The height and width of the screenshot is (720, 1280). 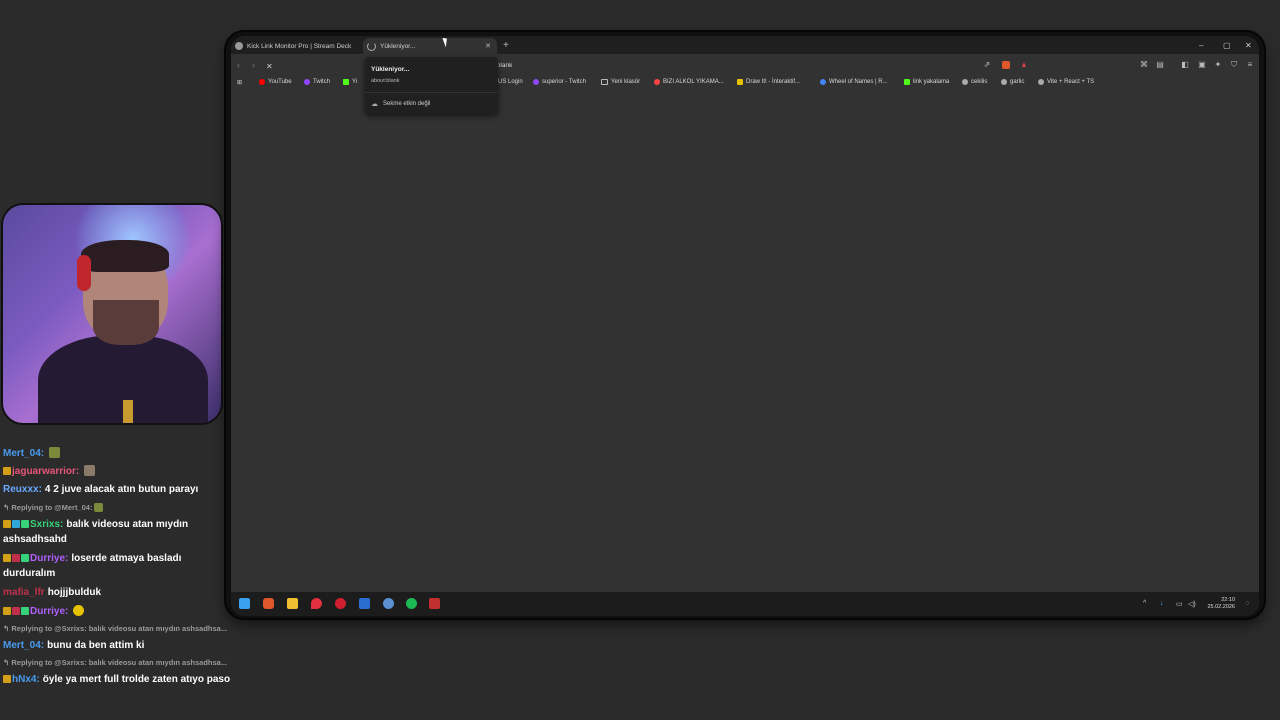 I want to click on hover-card-status: Sekme etkin değil, so click(x=407, y=104).